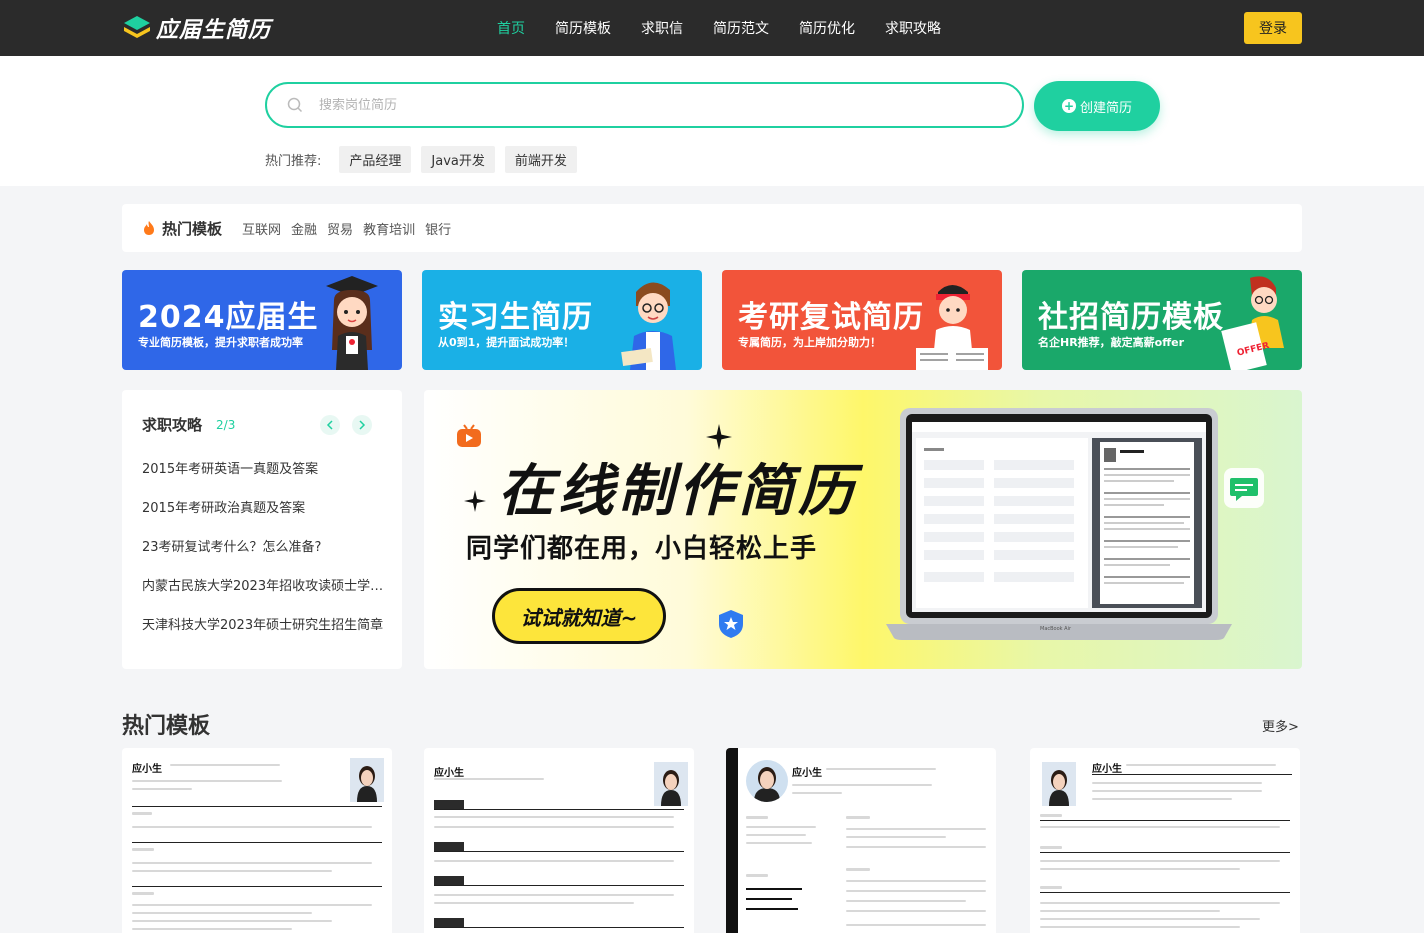 Image resolution: width=1424 pixels, height=933 pixels. I want to click on nav-item-home: 首页, so click(511, 28).